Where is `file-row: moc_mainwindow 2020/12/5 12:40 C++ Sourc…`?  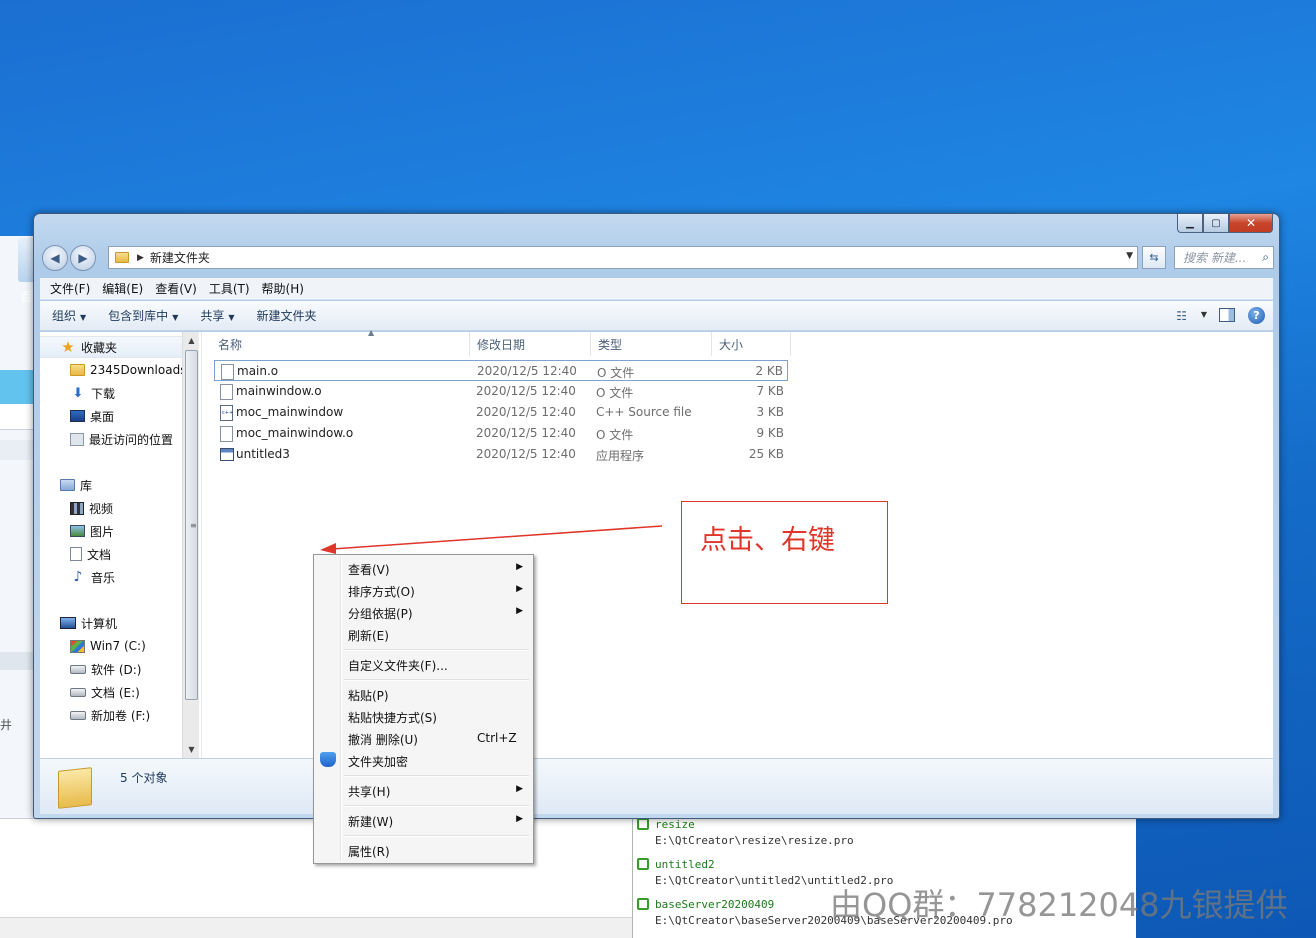
file-row: moc_mainwindow 2020/12/5 12:40 C++ Sourc… is located at coordinates (501, 412).